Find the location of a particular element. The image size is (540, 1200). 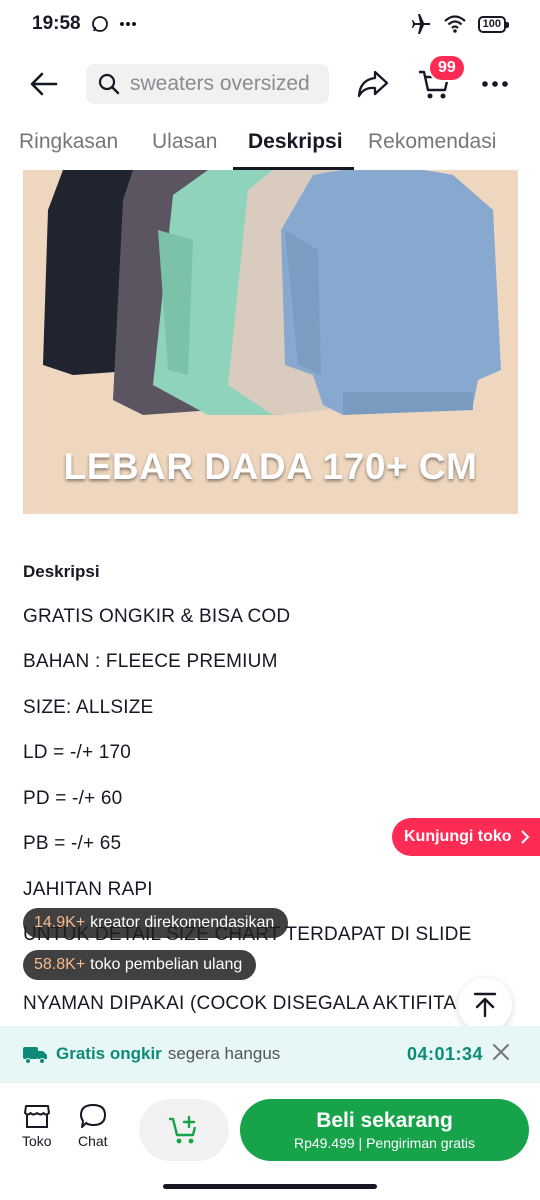

description-line: PB = -/+ 65 is located at coordinates (72, 843).